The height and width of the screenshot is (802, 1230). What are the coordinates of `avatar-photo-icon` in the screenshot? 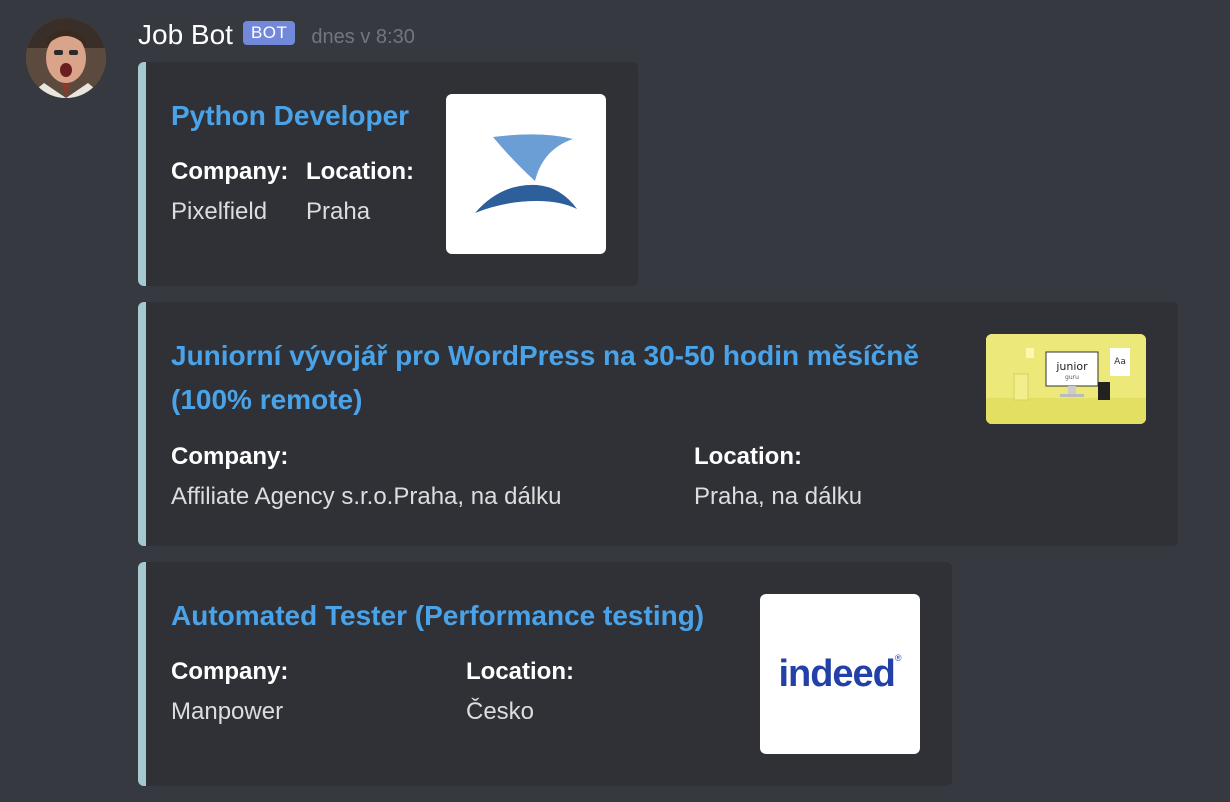 It's located at (66, 58).